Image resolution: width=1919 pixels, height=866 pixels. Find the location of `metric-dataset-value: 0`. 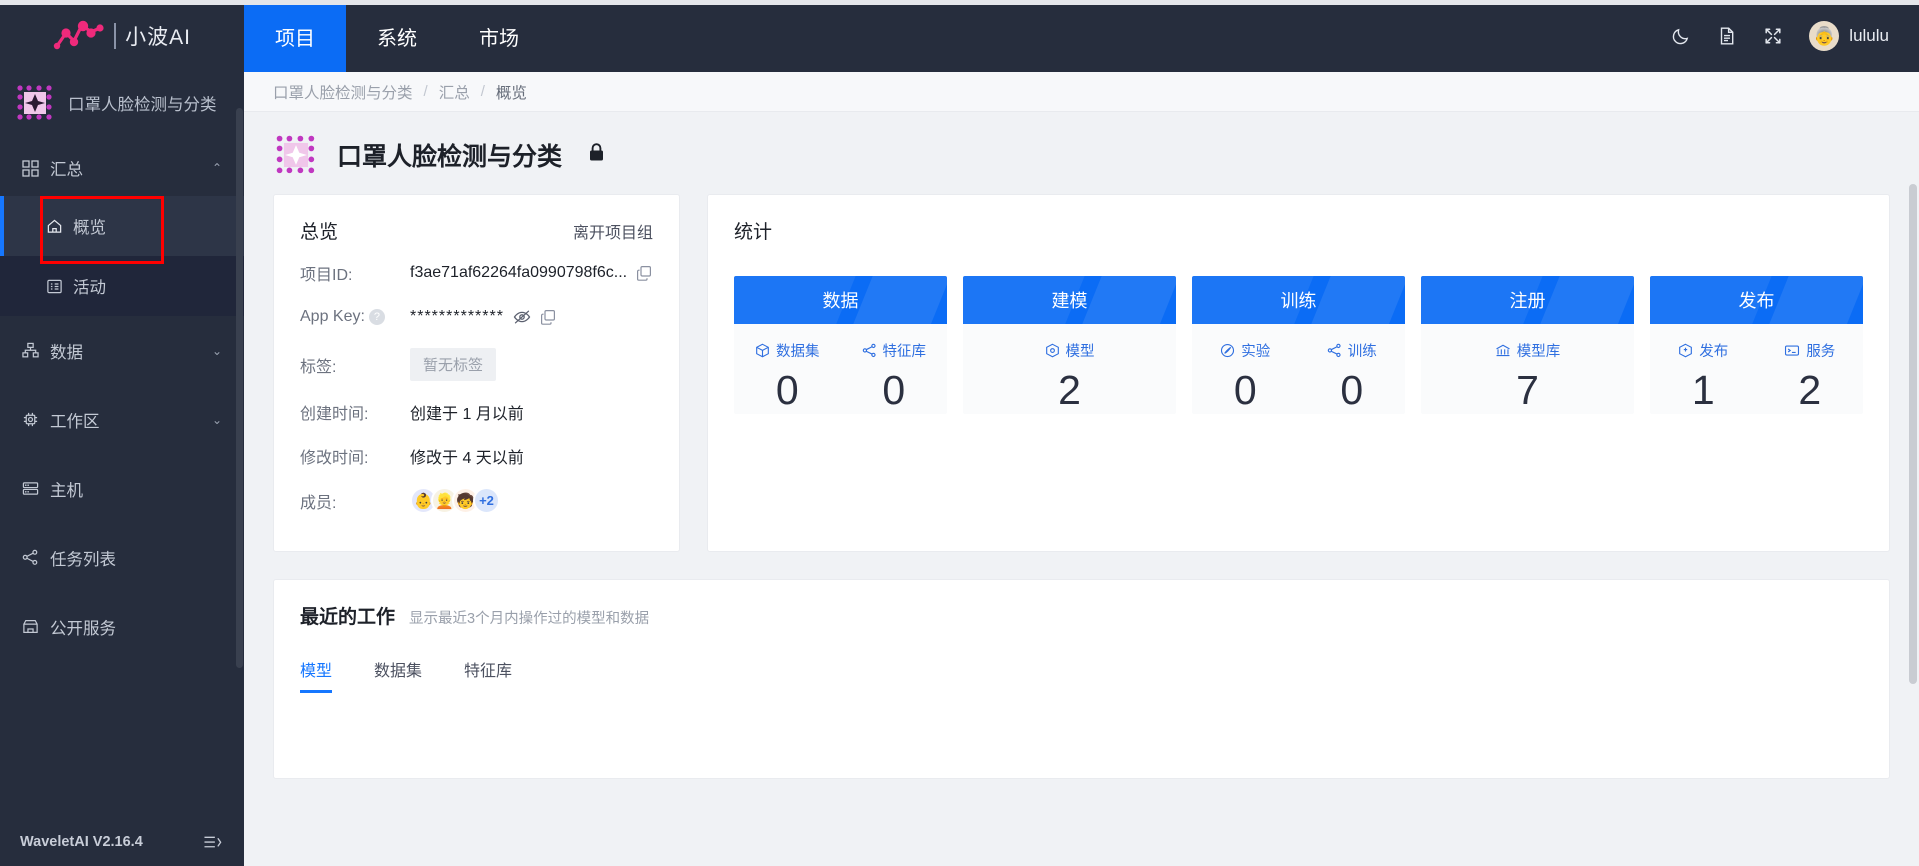

metric-dataset-value: 0 is located at coordinates (787, 390).